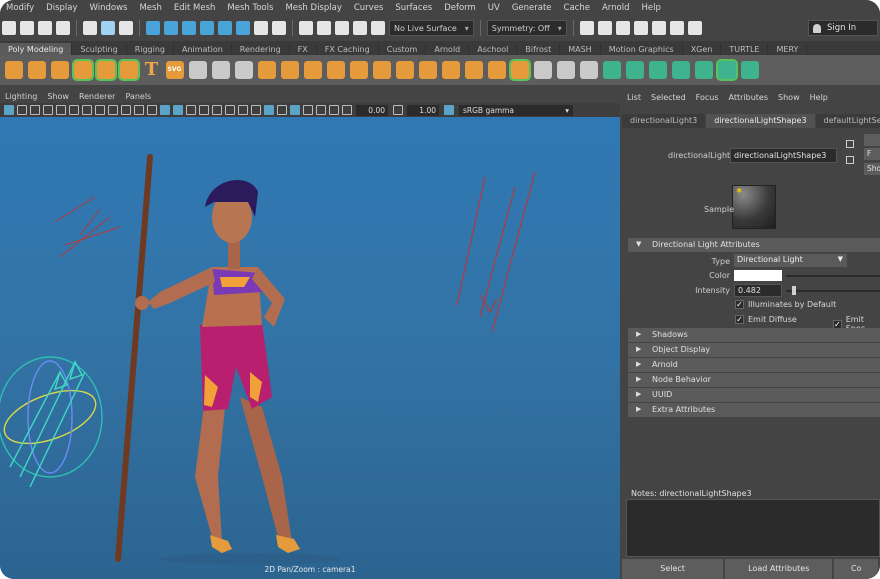 The image size is (880, 579). What do you see at coordinates (312, 70) in the screenshot?
I see `extract-icon` at bounding box center [312, 70].